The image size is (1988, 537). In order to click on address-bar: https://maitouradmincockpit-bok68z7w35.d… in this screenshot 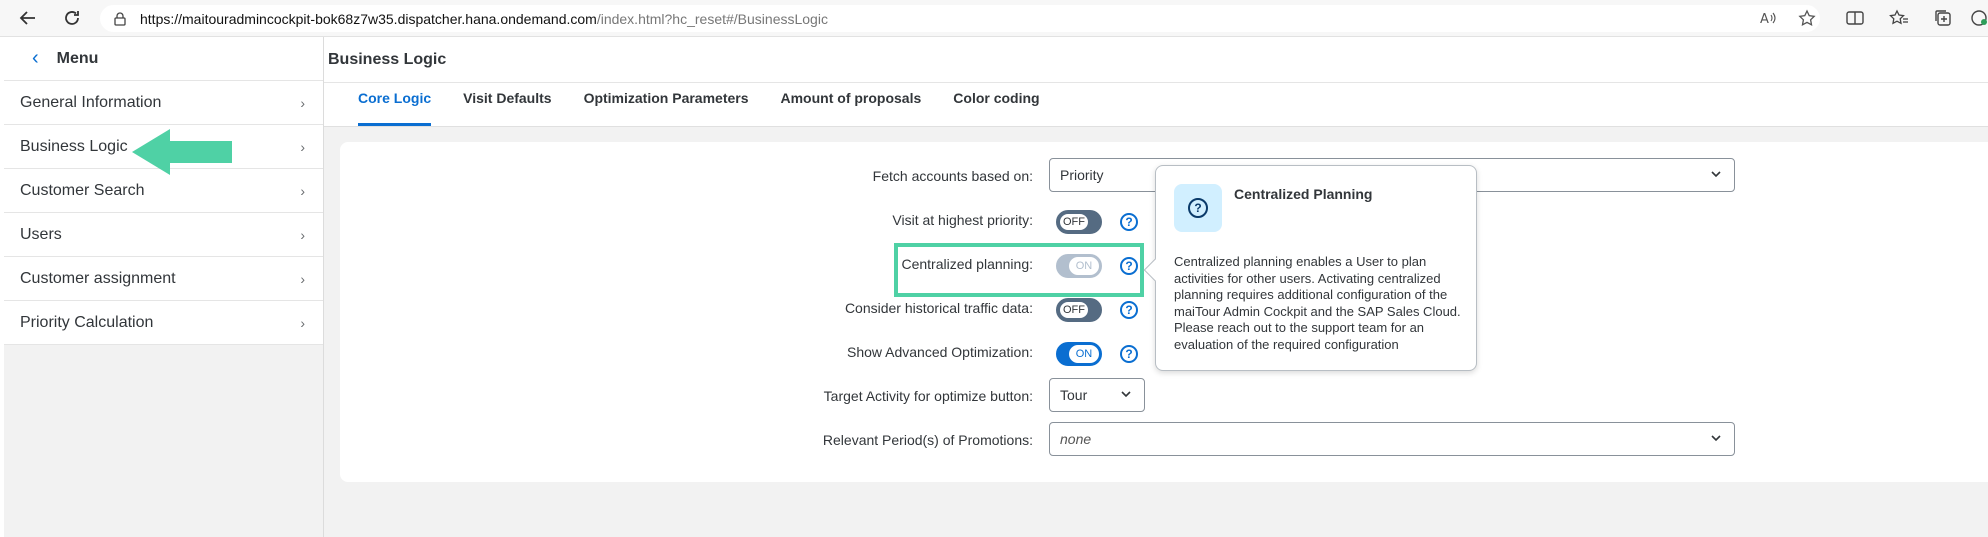, I will do `click(960, 18)`.